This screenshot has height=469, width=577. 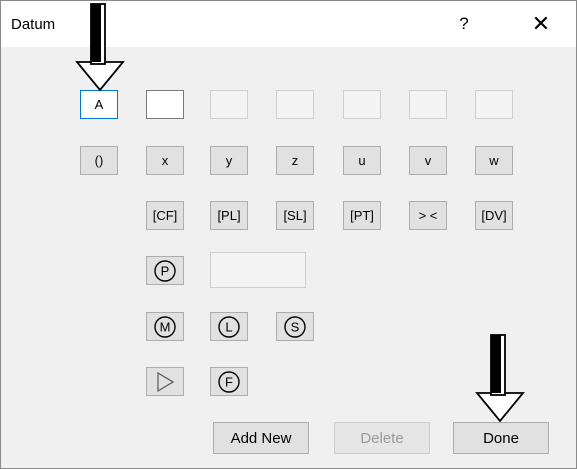 What do you see at coordinates (295, 215) in the screenshot?
I see `sl-button: [SL]` at bounding box center [295, 215].